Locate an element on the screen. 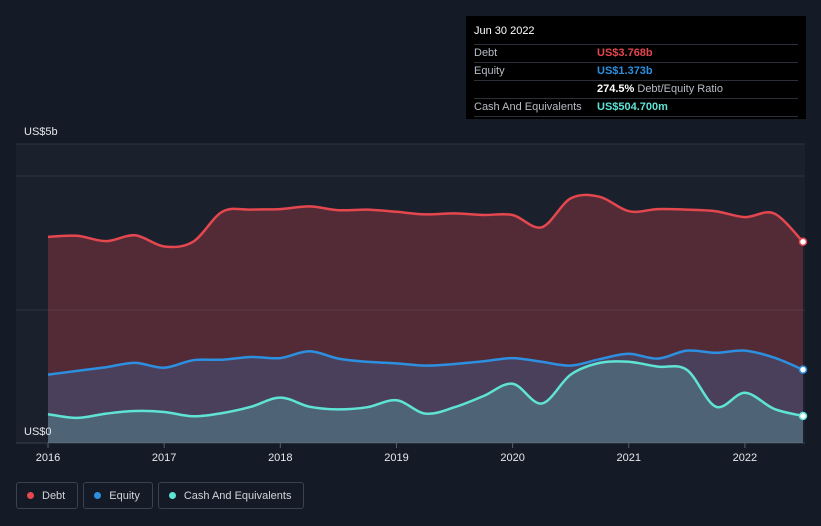 Image resolution: width=821 pixels, height=526 pixels. tooltip-row-ratio: 274.5% Debt/Equity Ratio is located at coordinates (636, 90).